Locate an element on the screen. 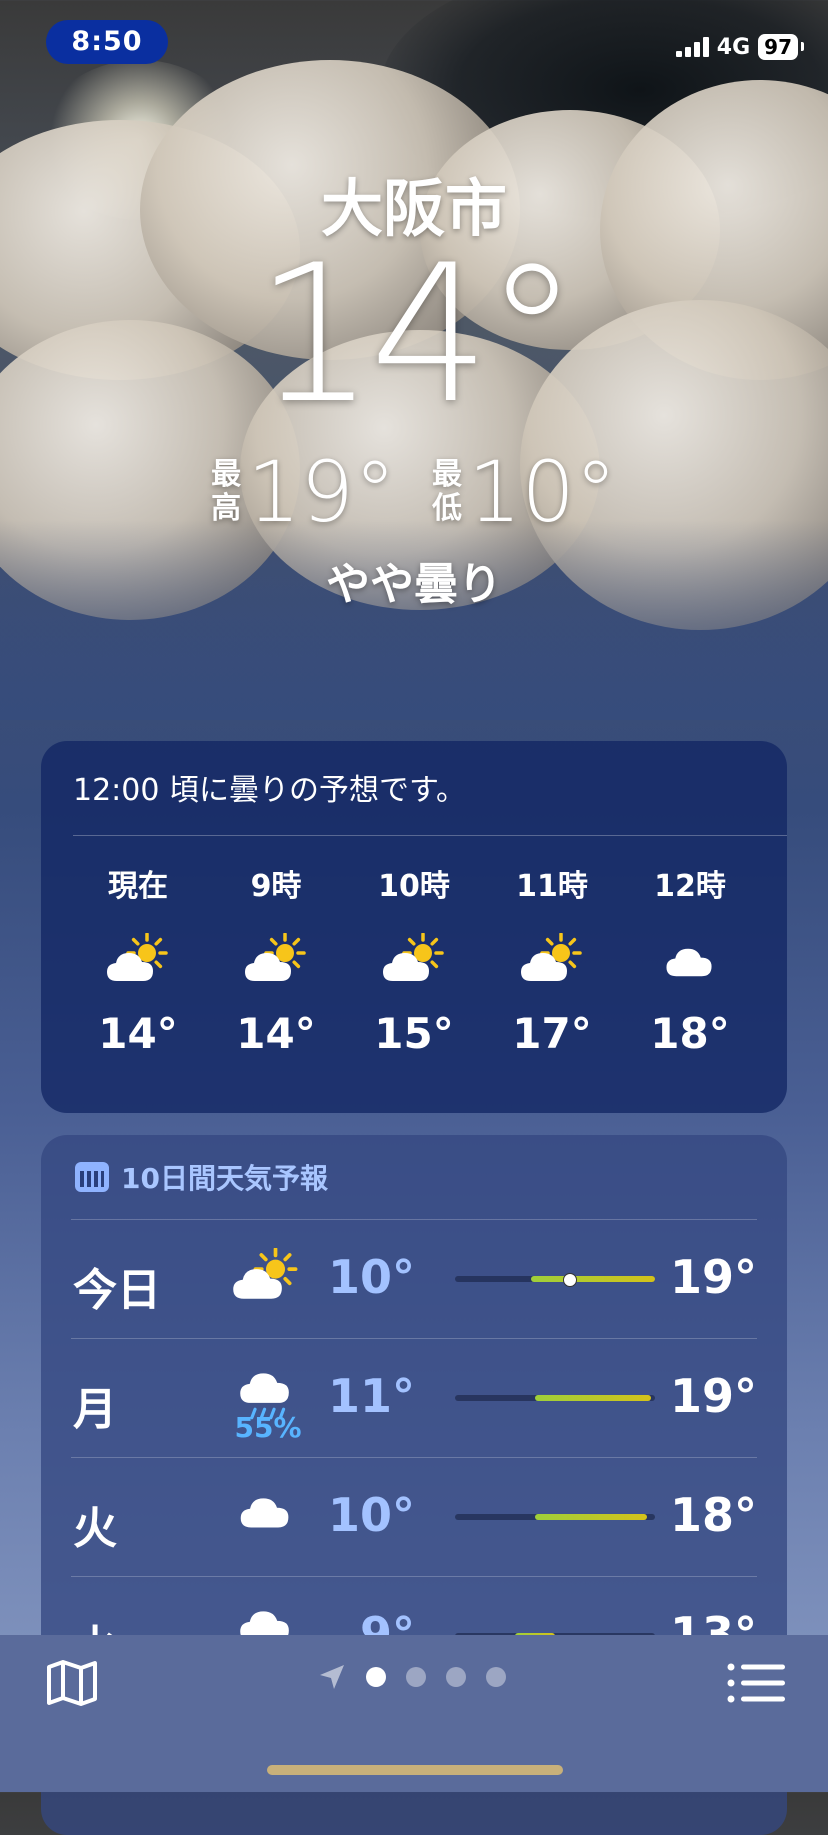  location-arrow-icon is located at coordinates (332, 1677).